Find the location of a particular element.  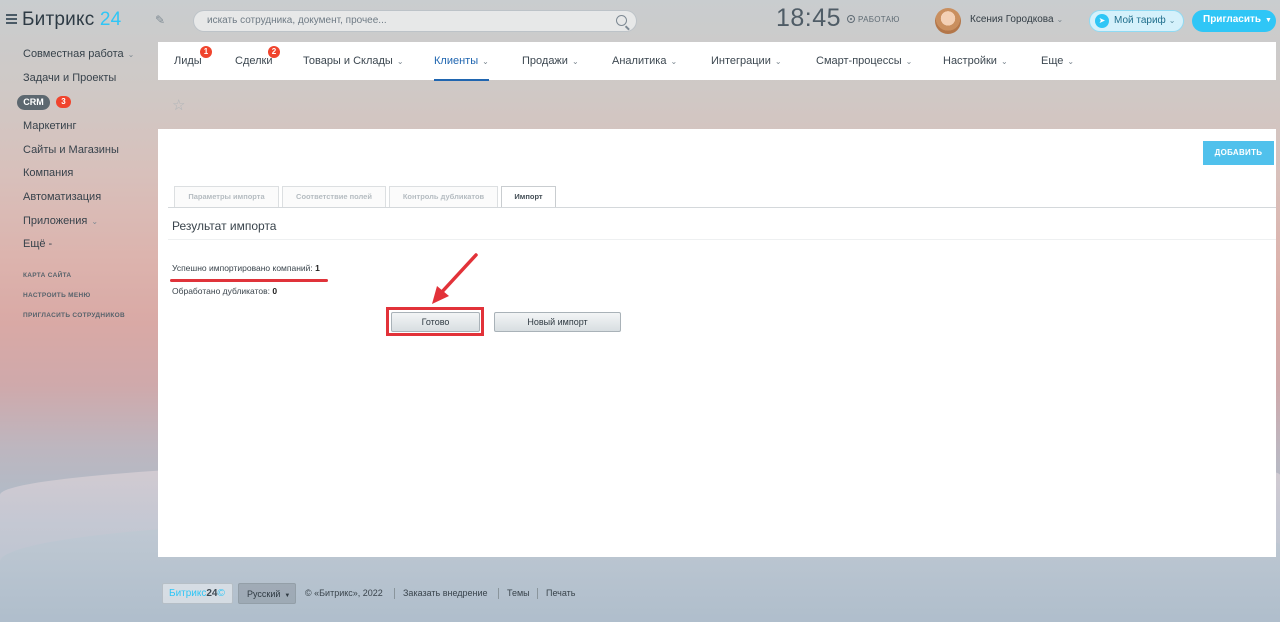

tab-leads: Лиды 1 is located at coordinates (193, 56).